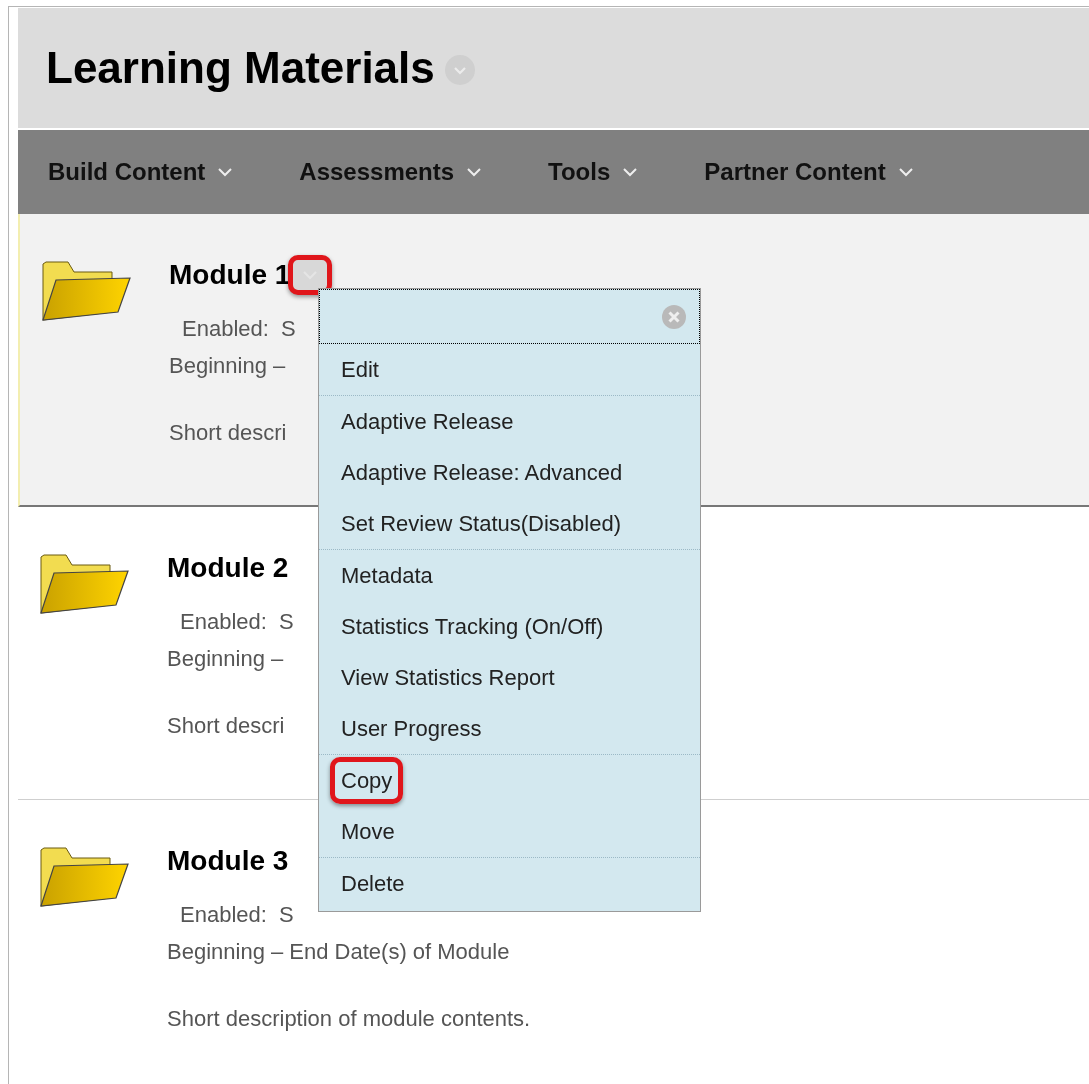 This screenshot has height=1084, width=1089. What do you see at coordinates (339, 952) in the screenshot?
I see `module-dates: Beginning – End Date(s) of Module` at bounding box center [339, 952].